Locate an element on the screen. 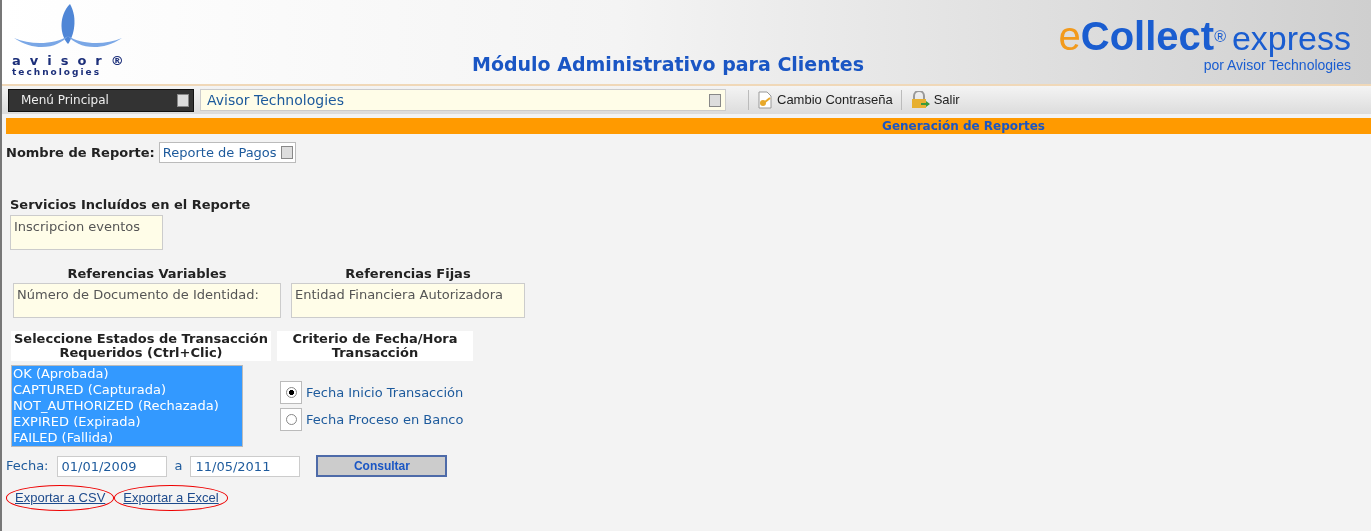 The width and height of the screenshot is (1371, 531). radio-label: Fecha Inicio Transacción is located at coordinates (385, 392).